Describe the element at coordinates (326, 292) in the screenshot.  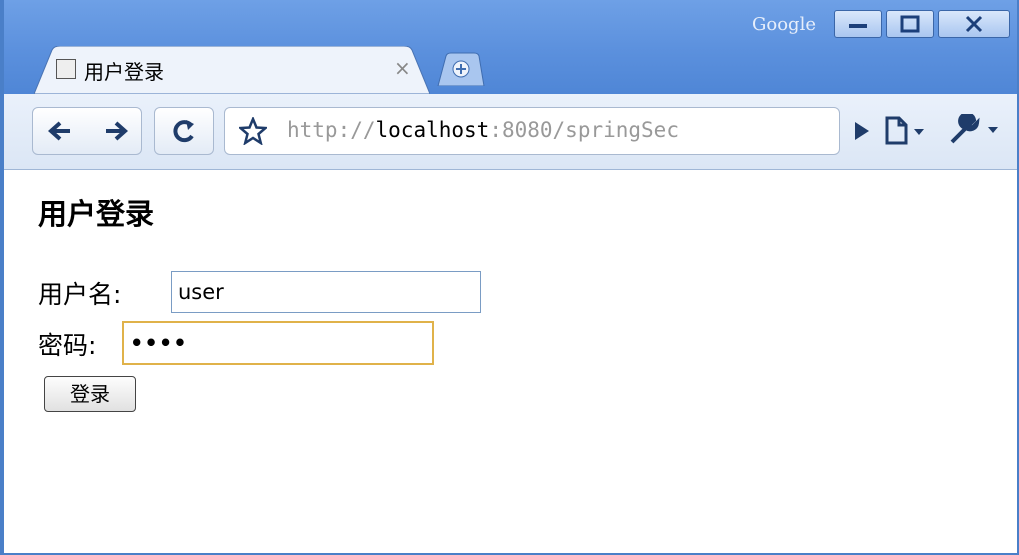
I see `username-field: user` at that location.